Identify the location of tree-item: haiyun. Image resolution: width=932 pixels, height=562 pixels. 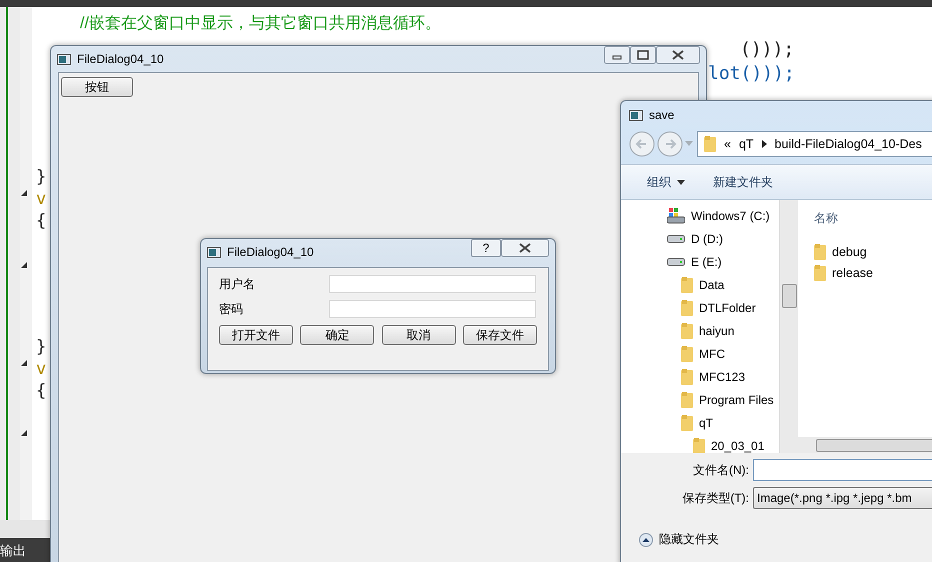
(700, 330).